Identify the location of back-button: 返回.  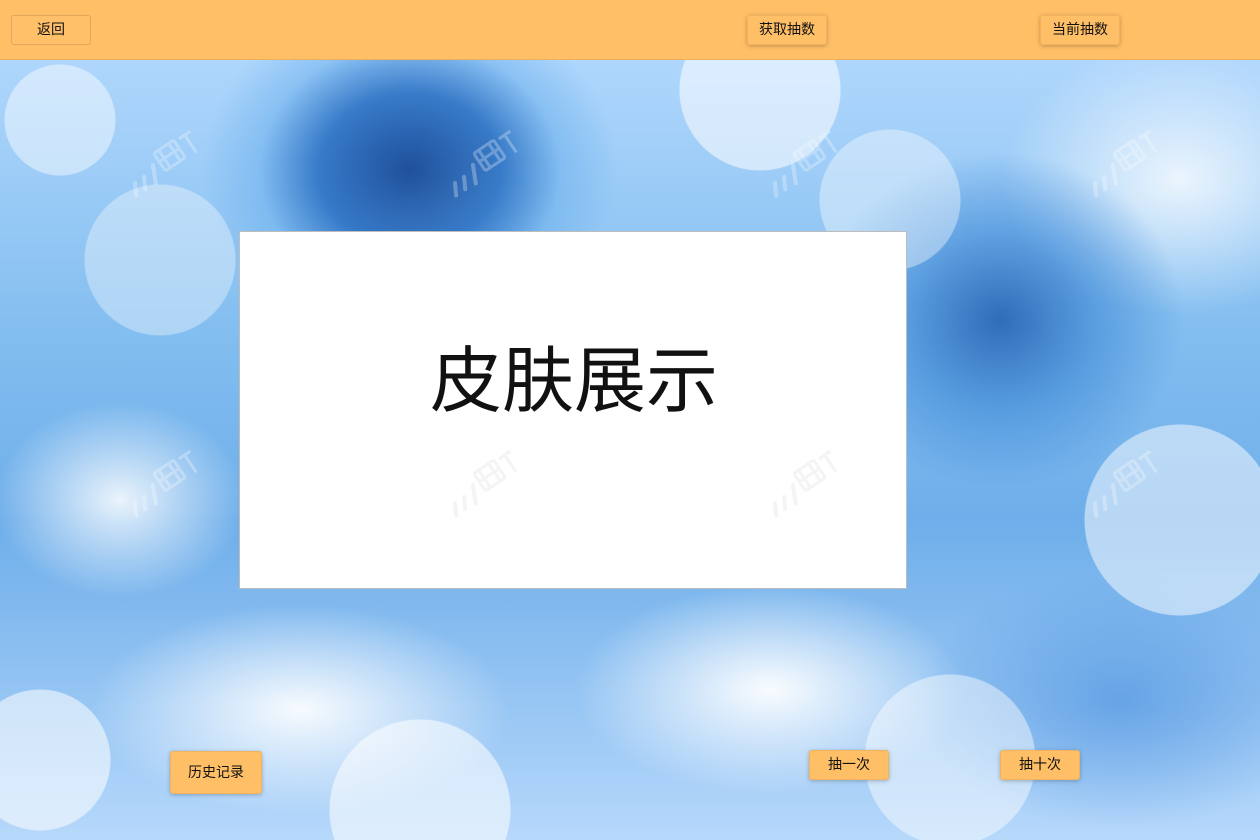
(51, 30).